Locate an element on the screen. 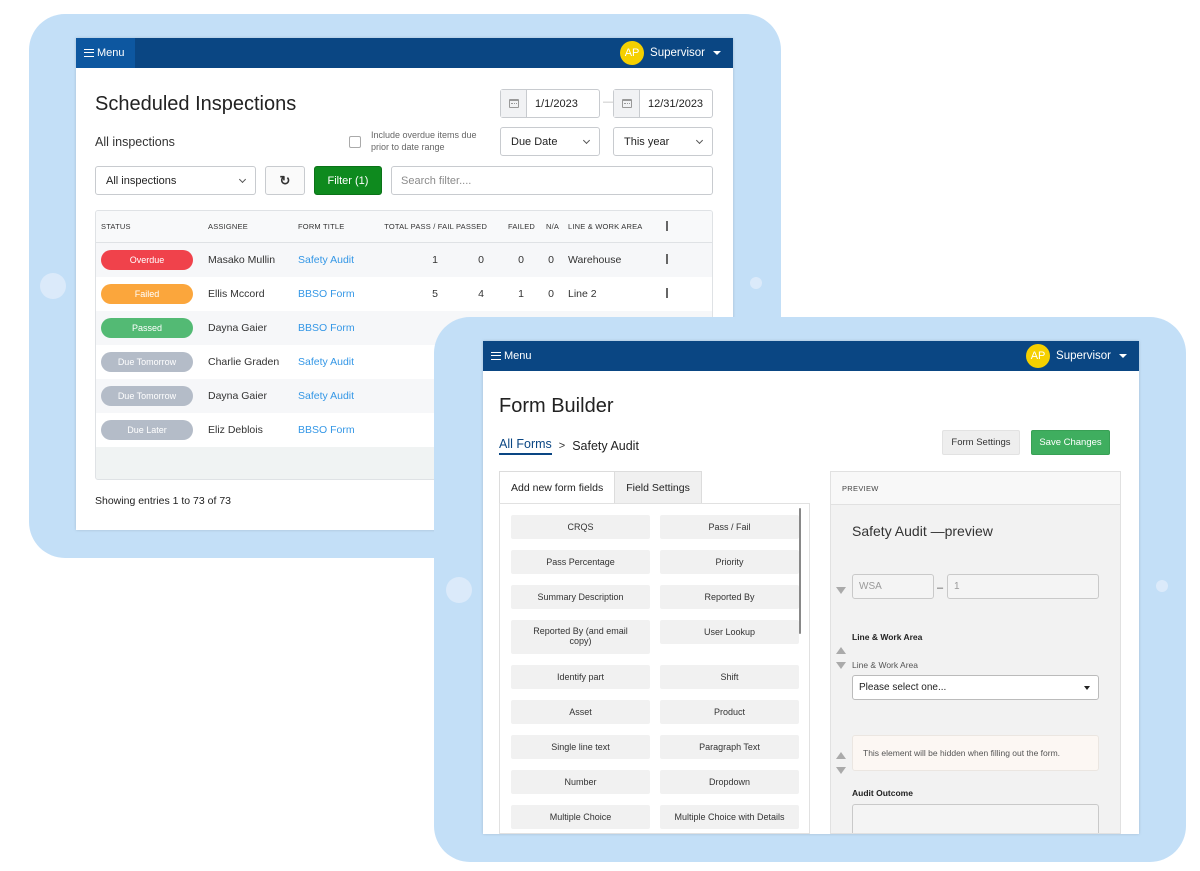 This screenshot has width=1200, height=871. tab-add-new-form-fields: Add new form fields is located at coordinates (557, 487).